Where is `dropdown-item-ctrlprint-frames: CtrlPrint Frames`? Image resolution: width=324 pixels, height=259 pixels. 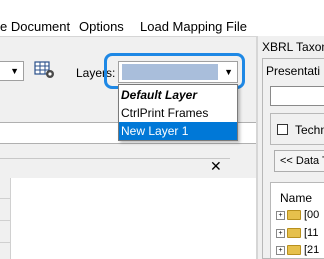 dropdown-item-ctrlprint-frames: CtrlPrint Frames is located at coordinates (178, 113).